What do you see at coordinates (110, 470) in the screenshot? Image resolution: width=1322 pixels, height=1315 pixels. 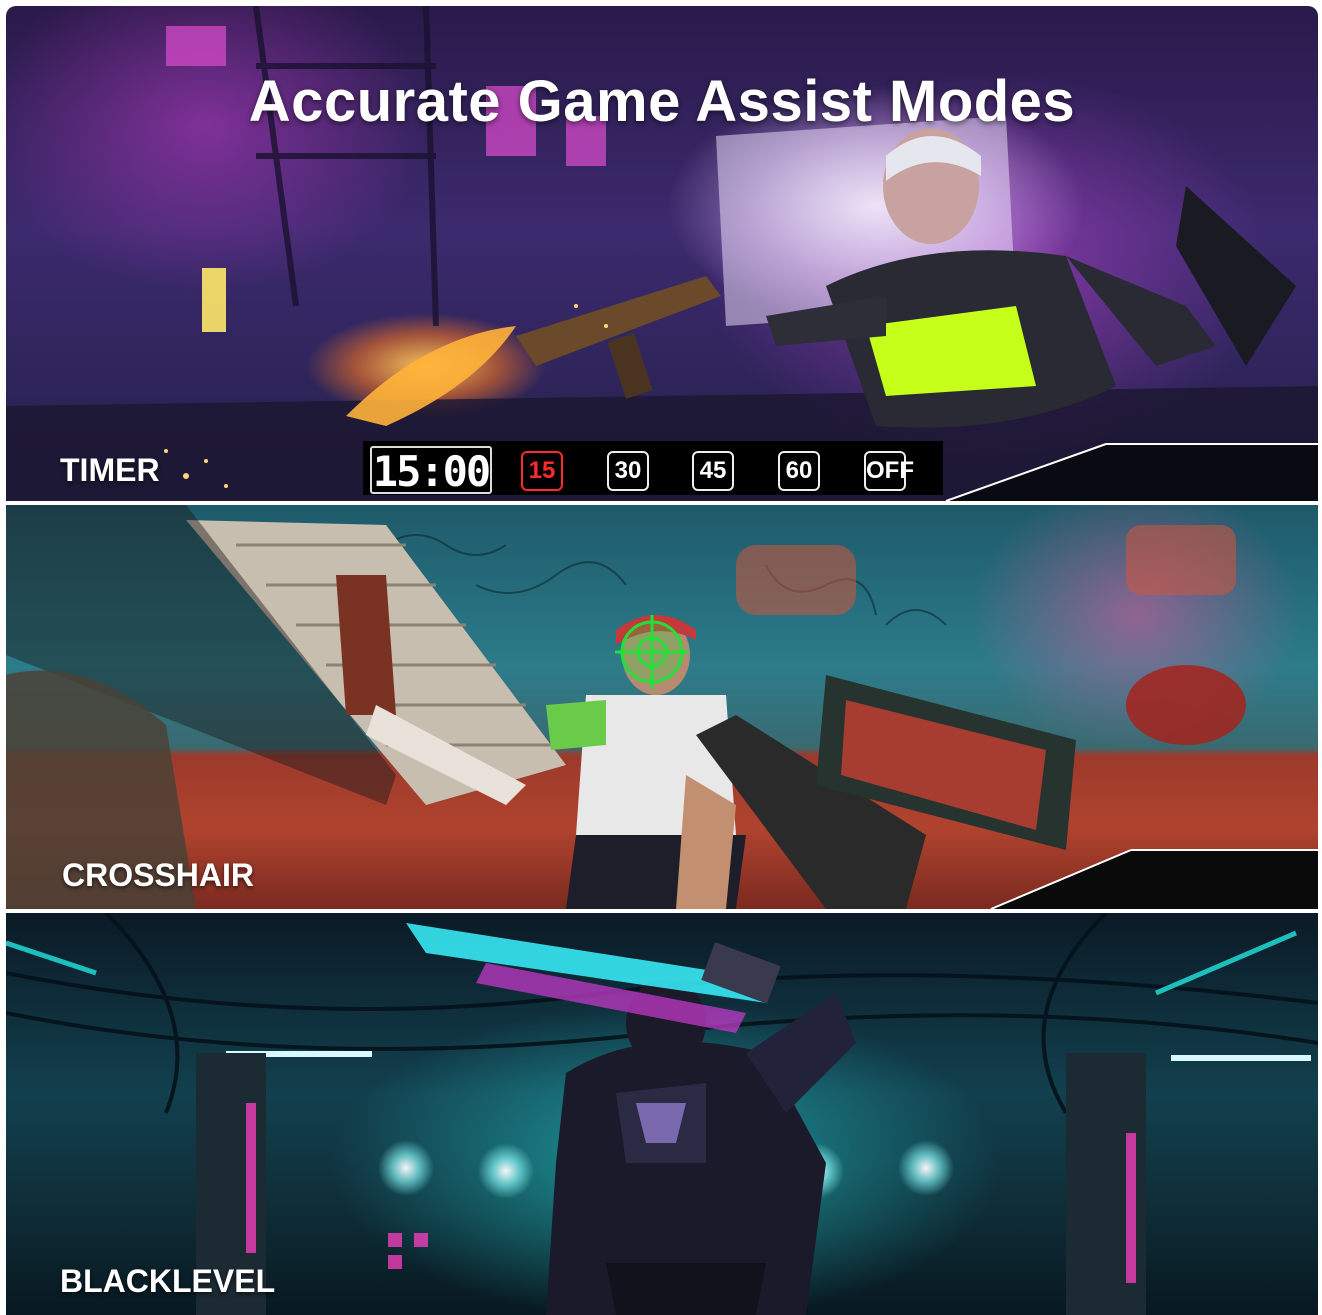 I see `timer-section-label: TIMER` at bounding box center [110, 470].